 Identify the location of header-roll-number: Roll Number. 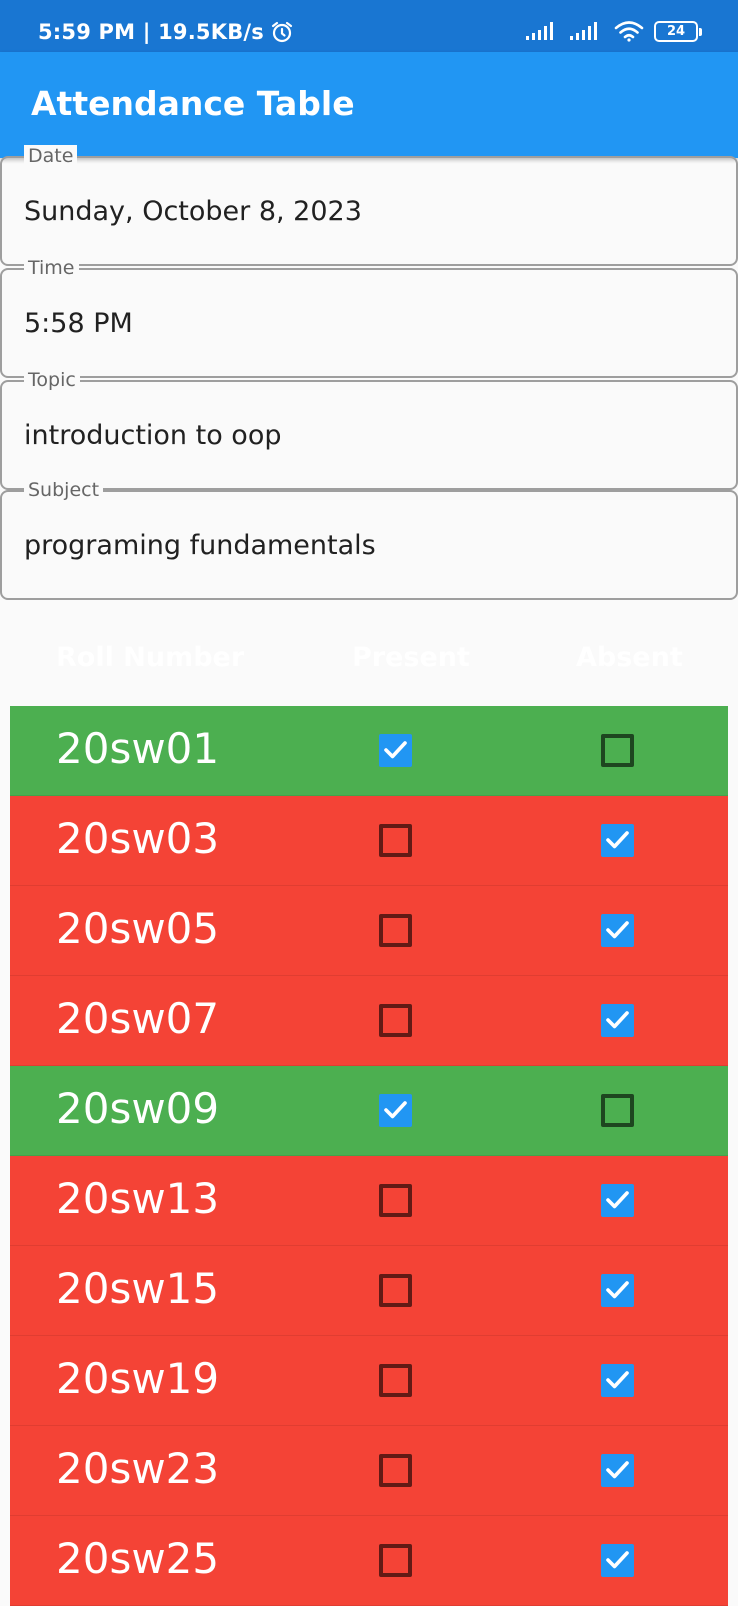
(150, 657).